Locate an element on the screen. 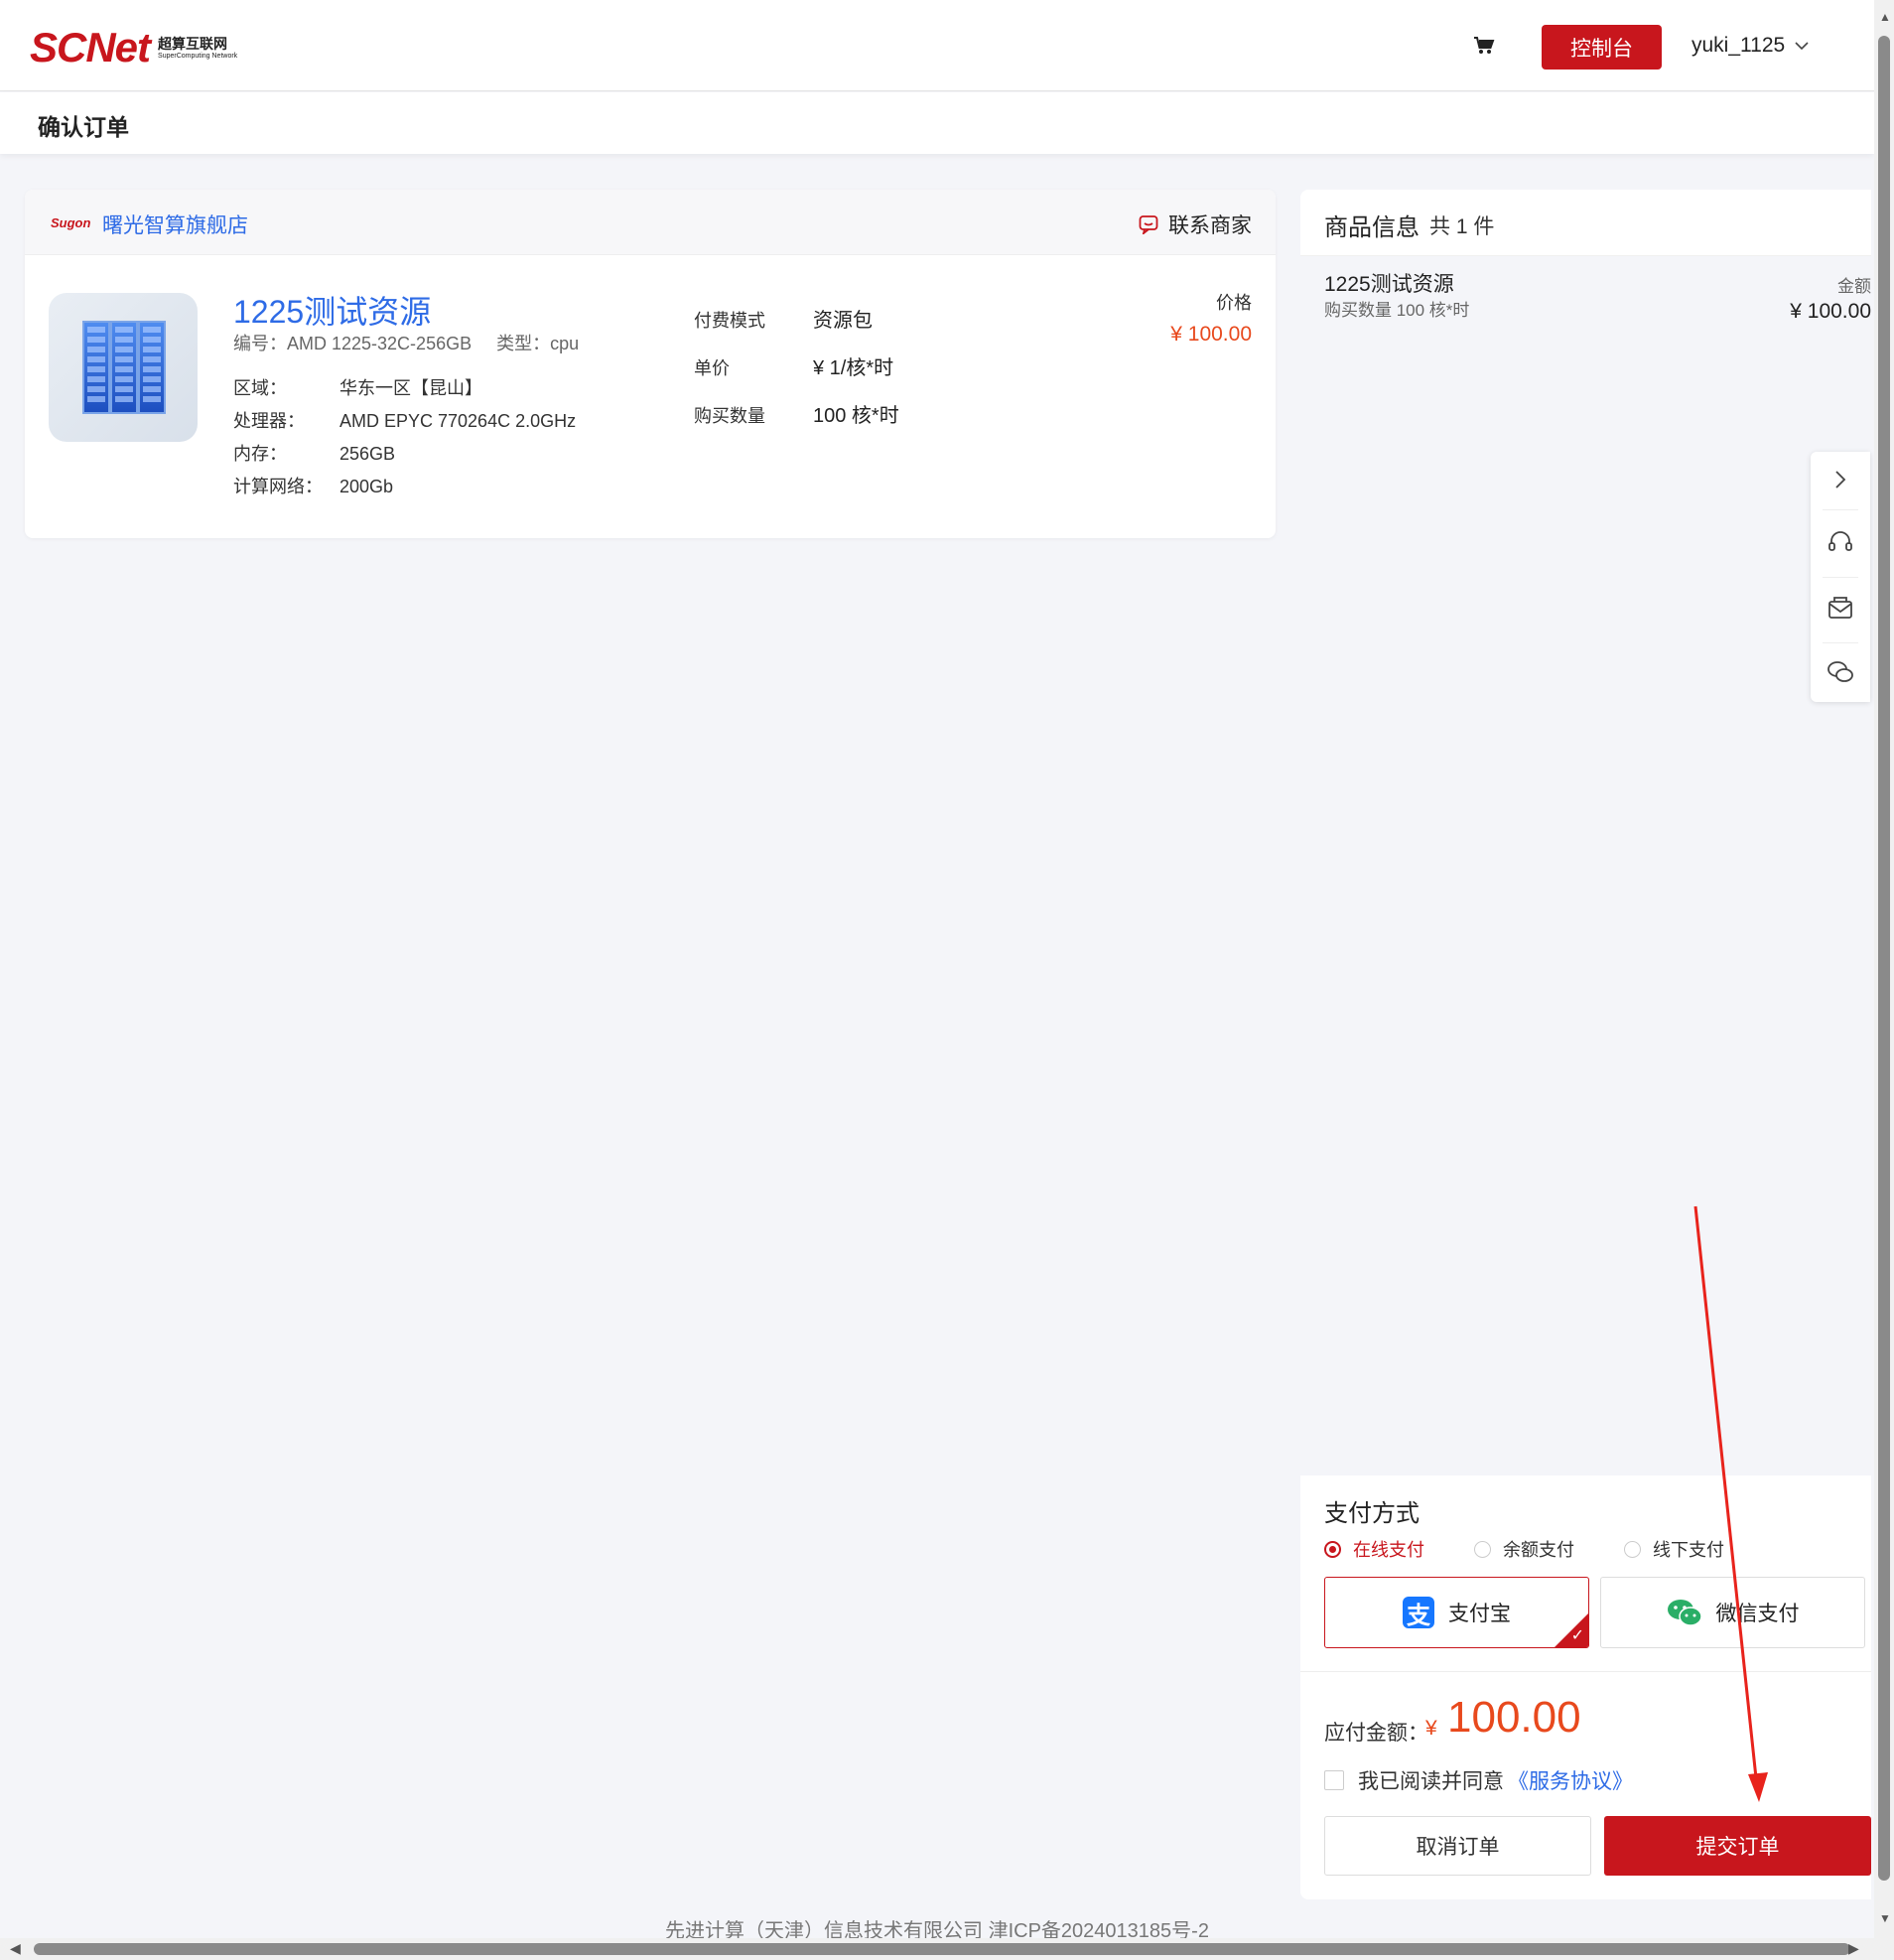  amount-due-label: 应付金额： is located at coordinates (1376, 1733).